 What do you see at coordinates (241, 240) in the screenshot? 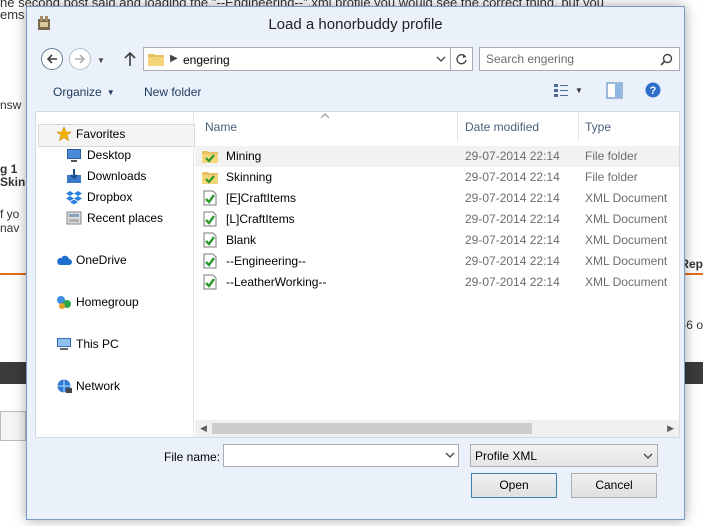
I see `file-name: Blank` at bounding box center [241, 240].